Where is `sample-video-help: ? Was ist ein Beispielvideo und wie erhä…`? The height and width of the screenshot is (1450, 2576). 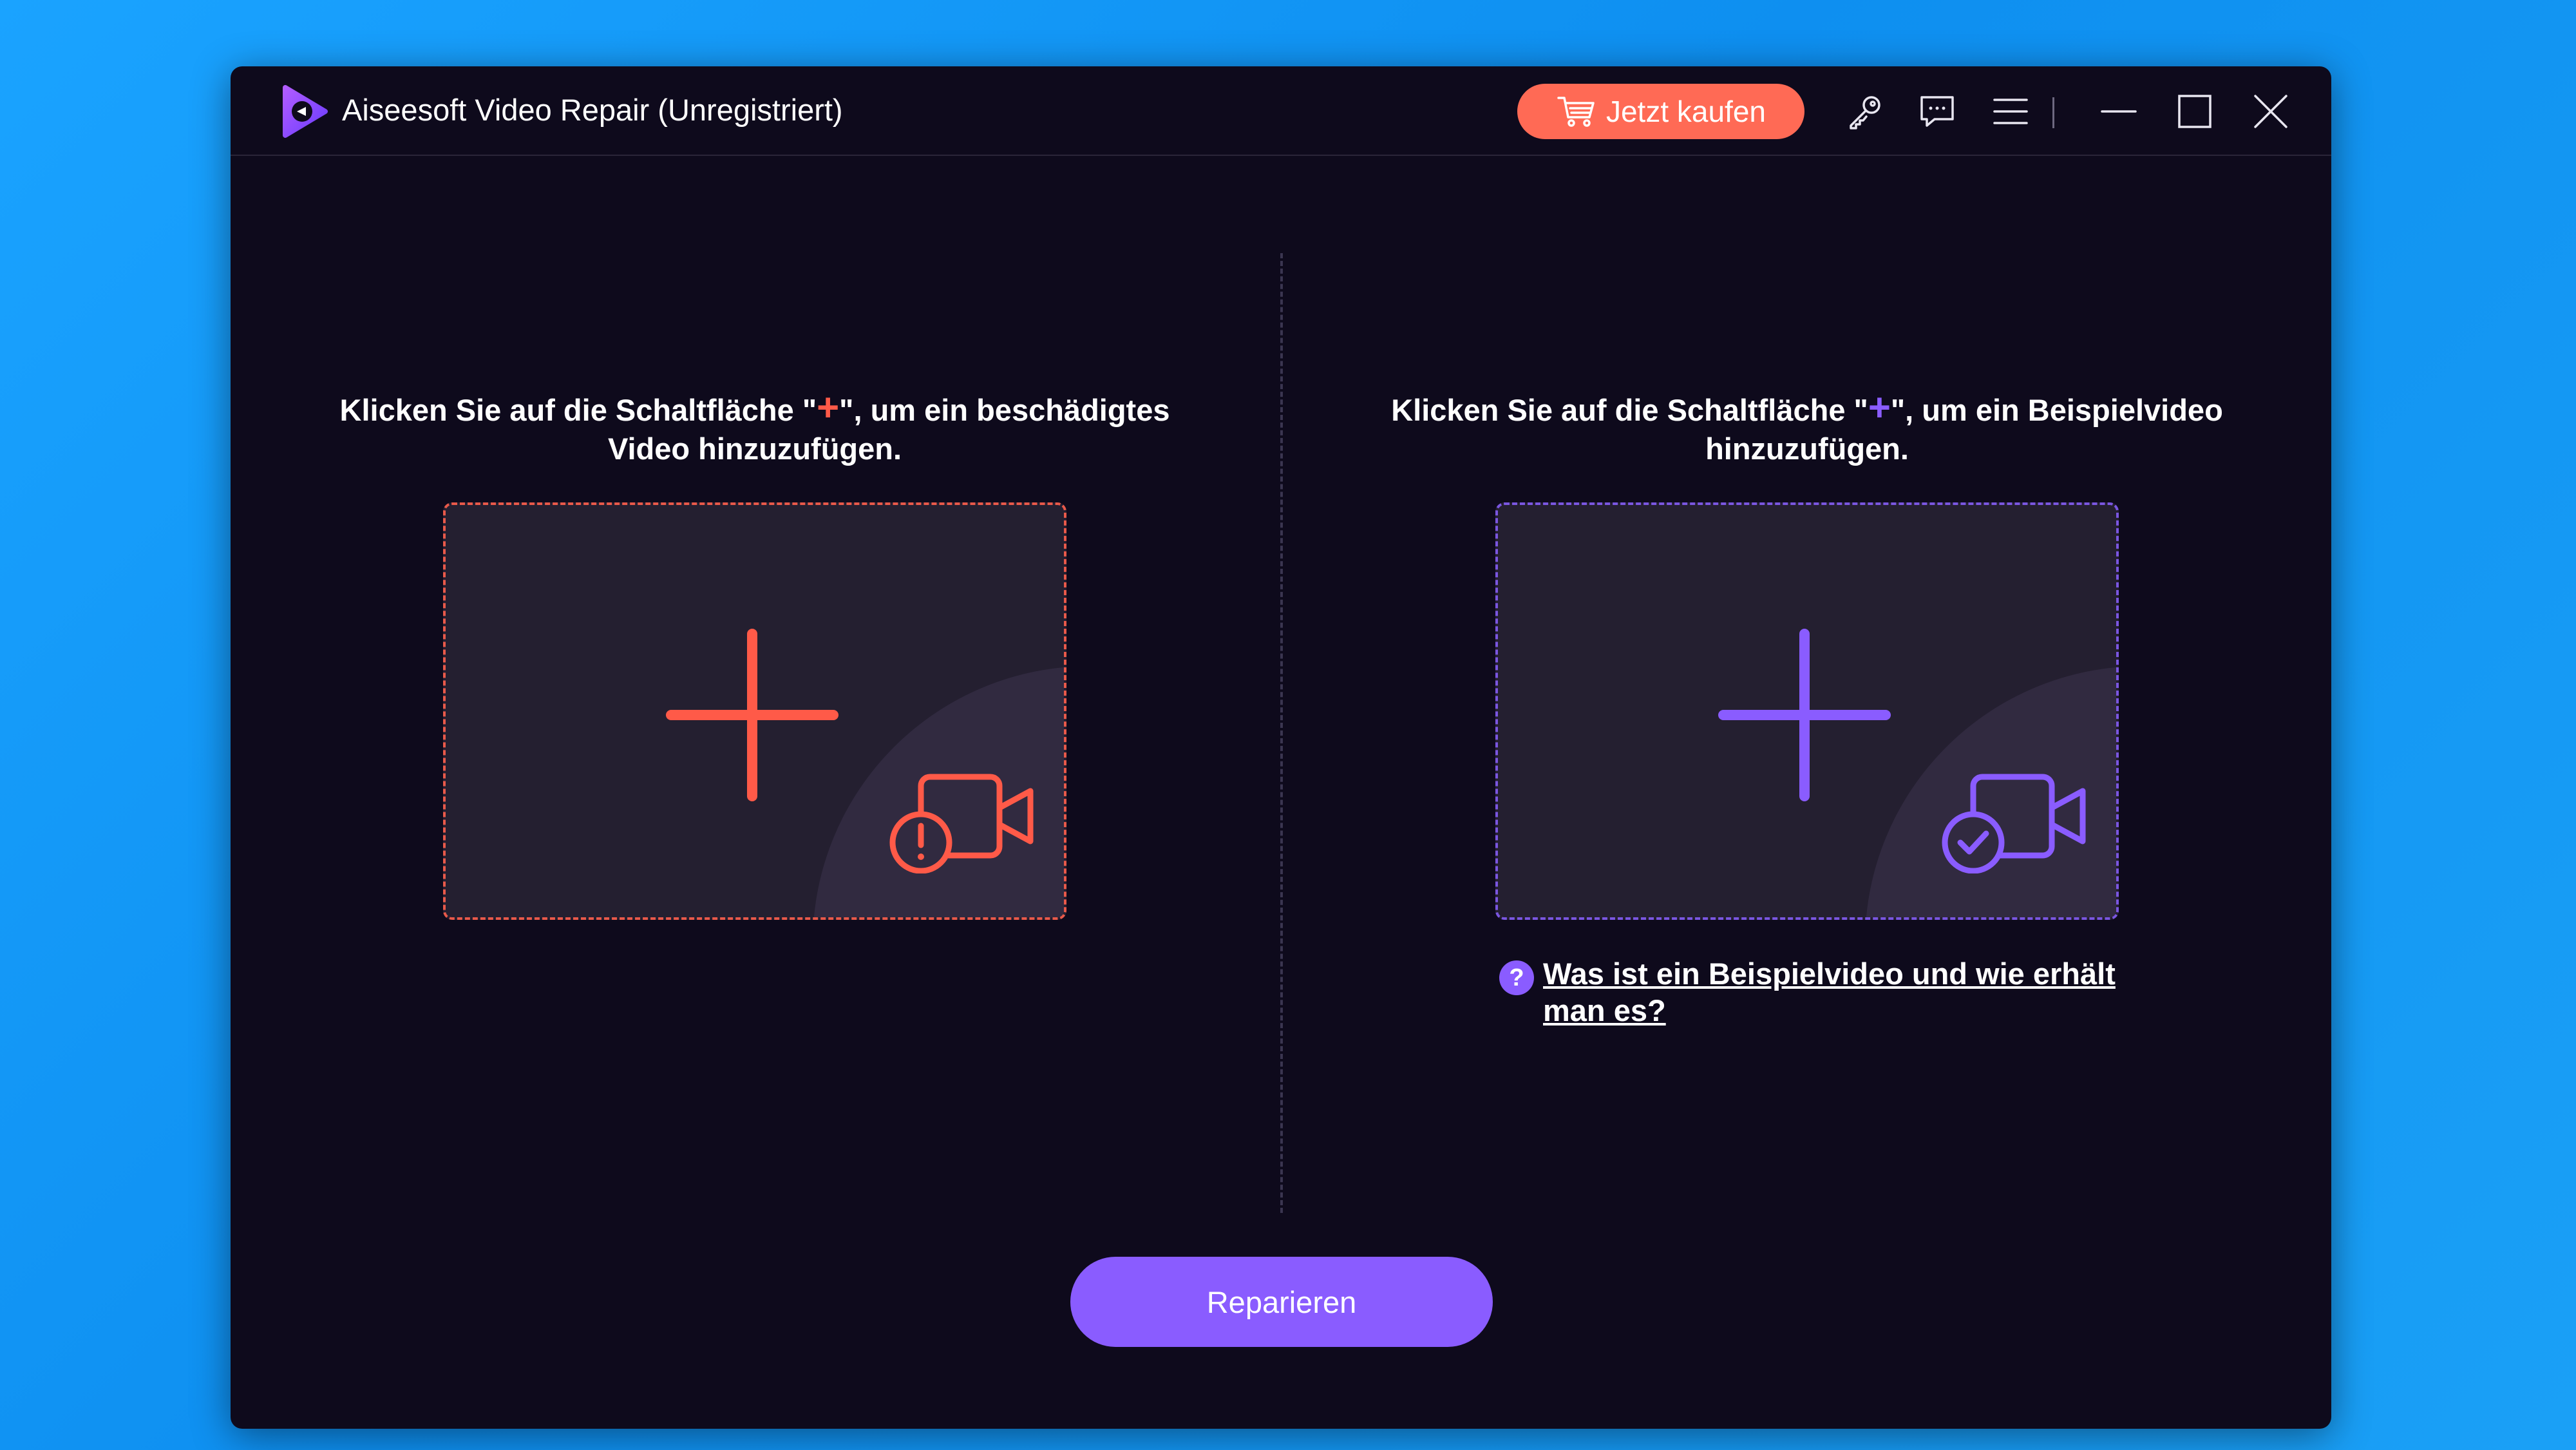
sample-video-help: ? Was ist ein Beispielvideo und wie erhä… is located at coordinates (1821, 992).